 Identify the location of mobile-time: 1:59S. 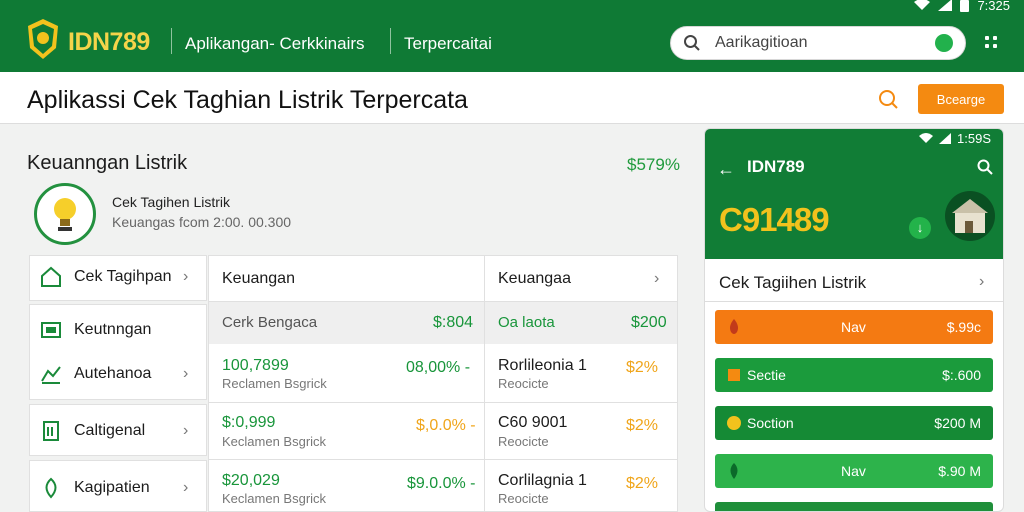
(974, 138).